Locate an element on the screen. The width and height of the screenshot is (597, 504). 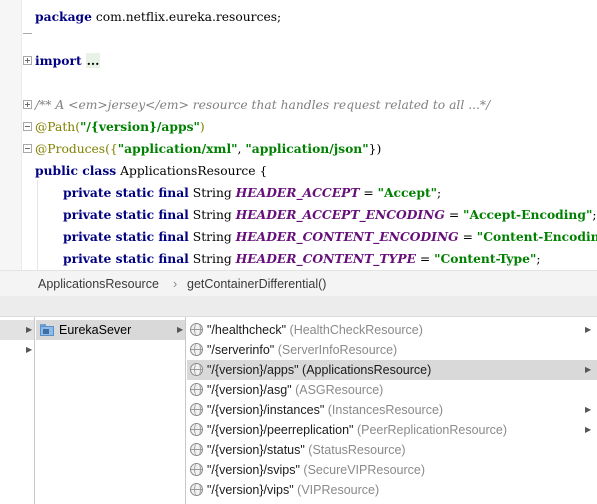
resource-label: "/{version}/svips" (SecureVIPResource) is located at coordinates (316, 470).